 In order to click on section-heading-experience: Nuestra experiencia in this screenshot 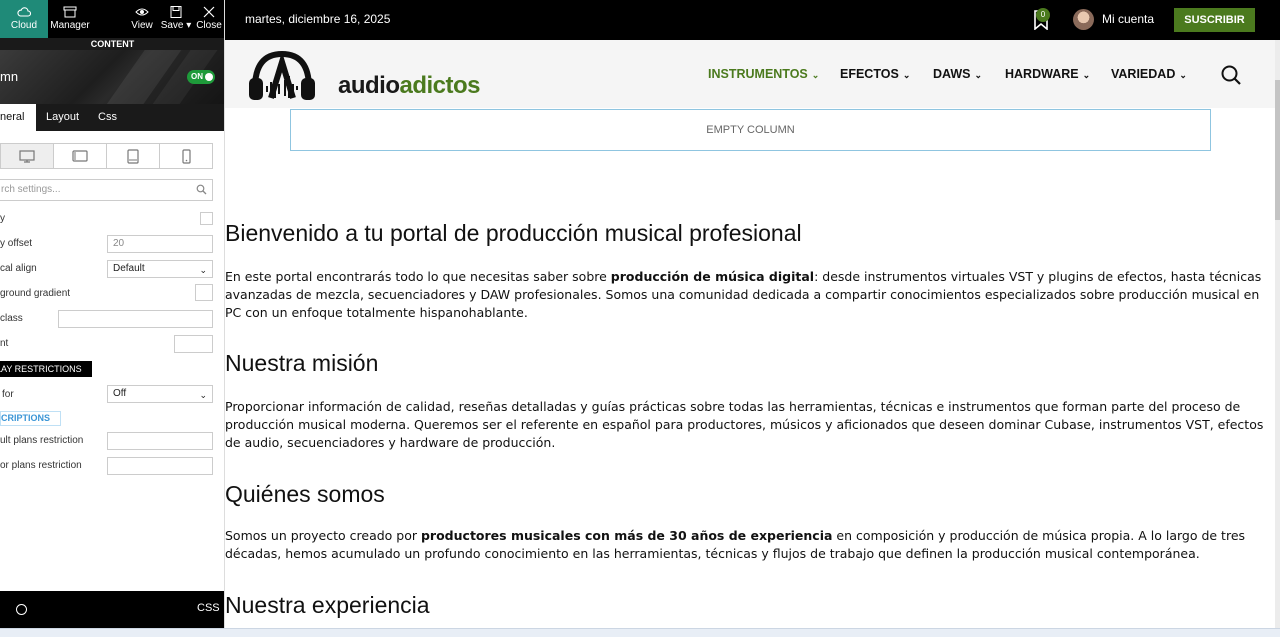, I will do `click(327, 605)`.